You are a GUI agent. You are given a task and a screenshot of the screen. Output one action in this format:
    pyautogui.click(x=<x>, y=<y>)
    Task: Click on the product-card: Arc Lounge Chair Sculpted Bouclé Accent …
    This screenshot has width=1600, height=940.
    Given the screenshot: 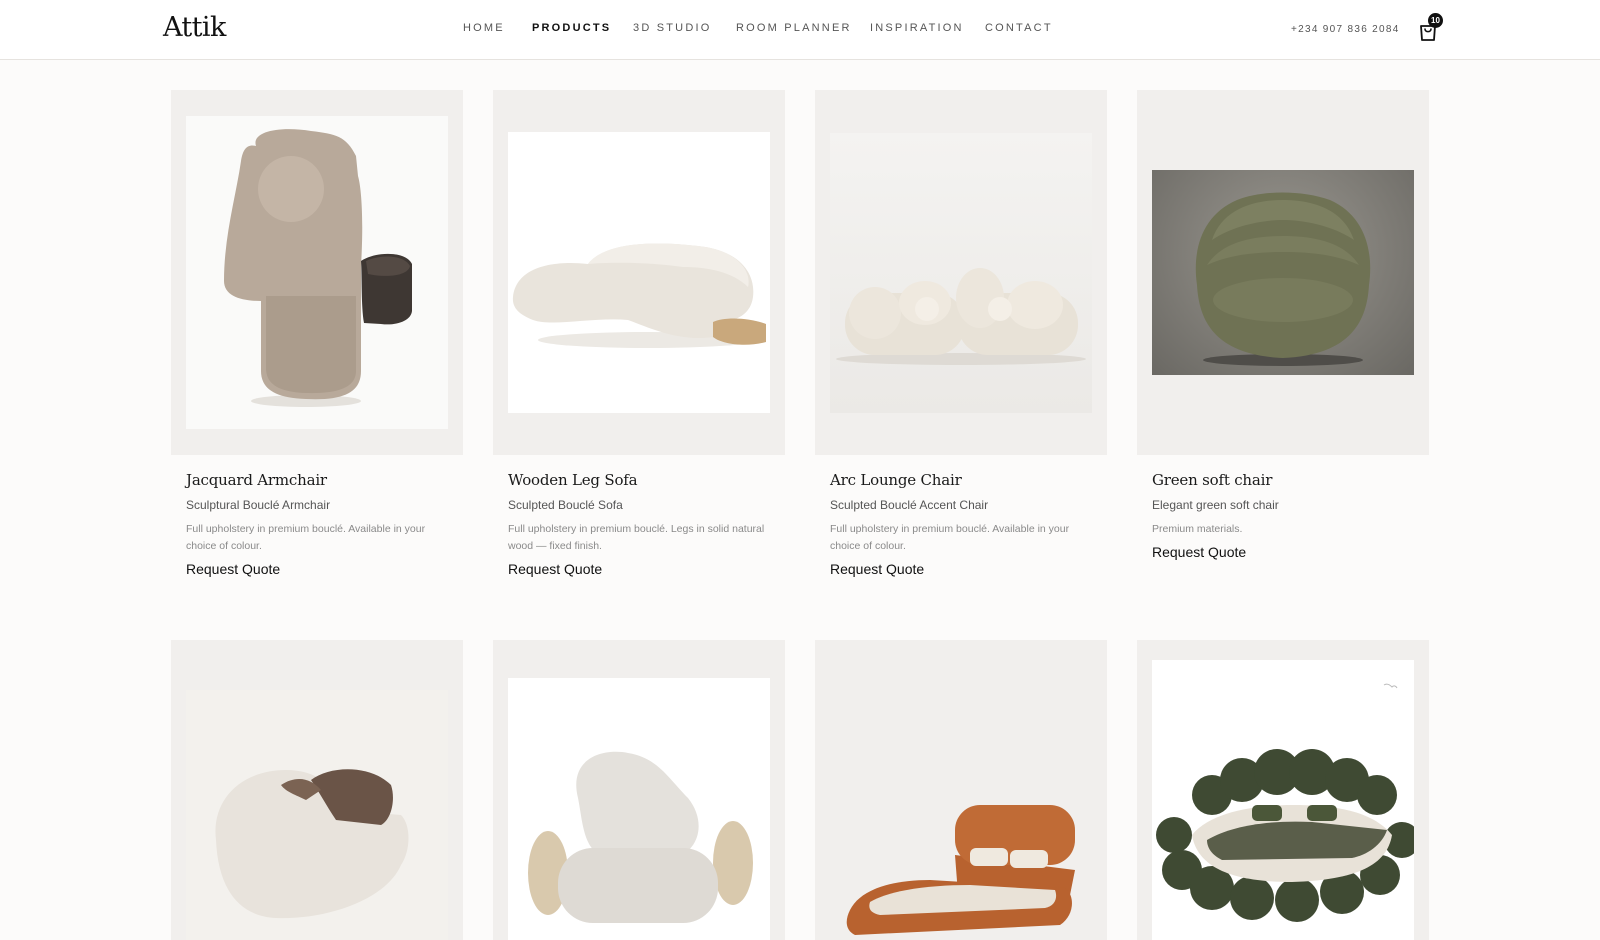 What is the action you would take?
    pyautogui.click(x=961, y=334)
    